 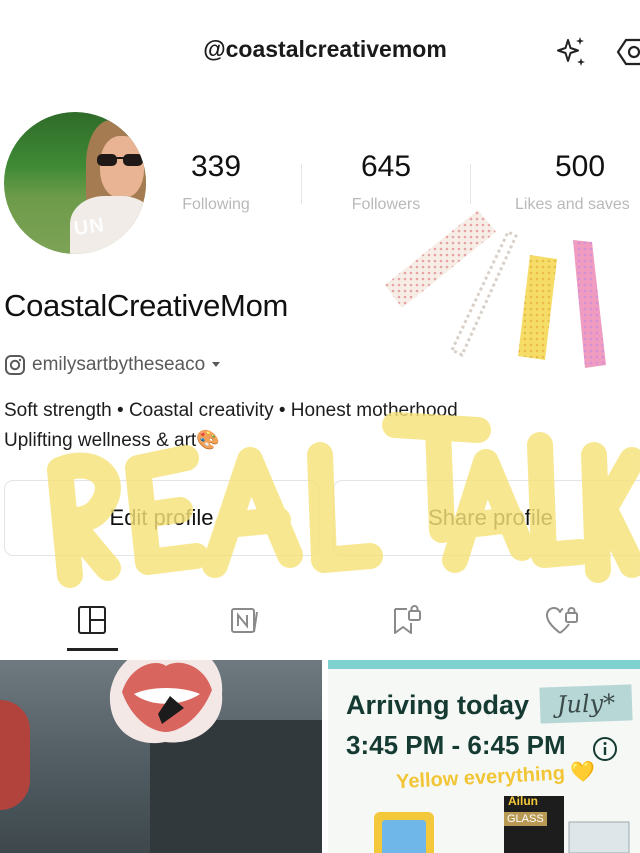 What do you see at coordinates (628, 52) in the screenshot?
I see `settings-icon` at bounding box center [628, 52].